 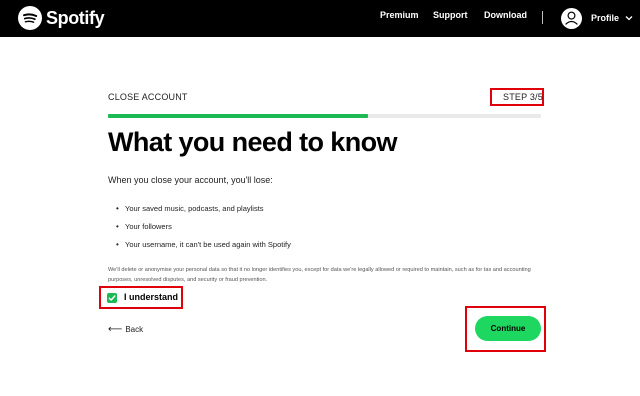 What do you see at coordinates (605, 18) in the screenshot?
I see `profile-label: Profile` at bounding box center [605, 18].